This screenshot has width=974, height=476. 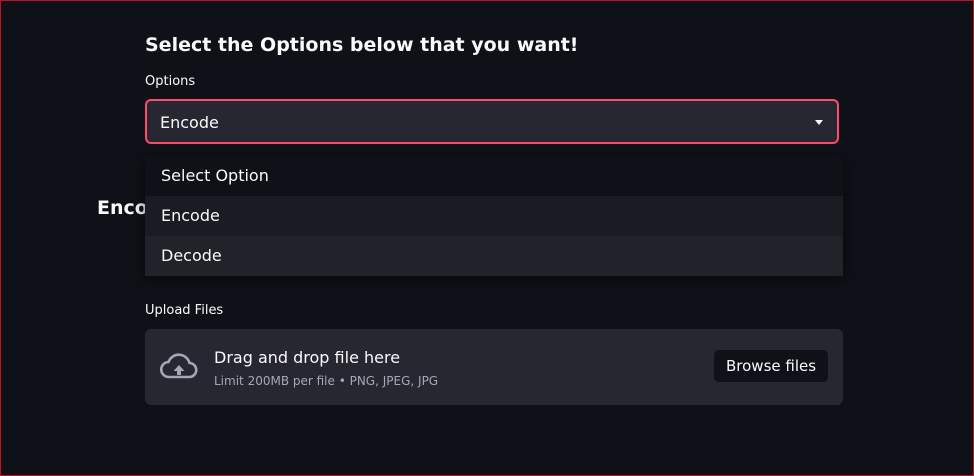 I want to click on chevron-down-icon, so click(x=819, y=122).